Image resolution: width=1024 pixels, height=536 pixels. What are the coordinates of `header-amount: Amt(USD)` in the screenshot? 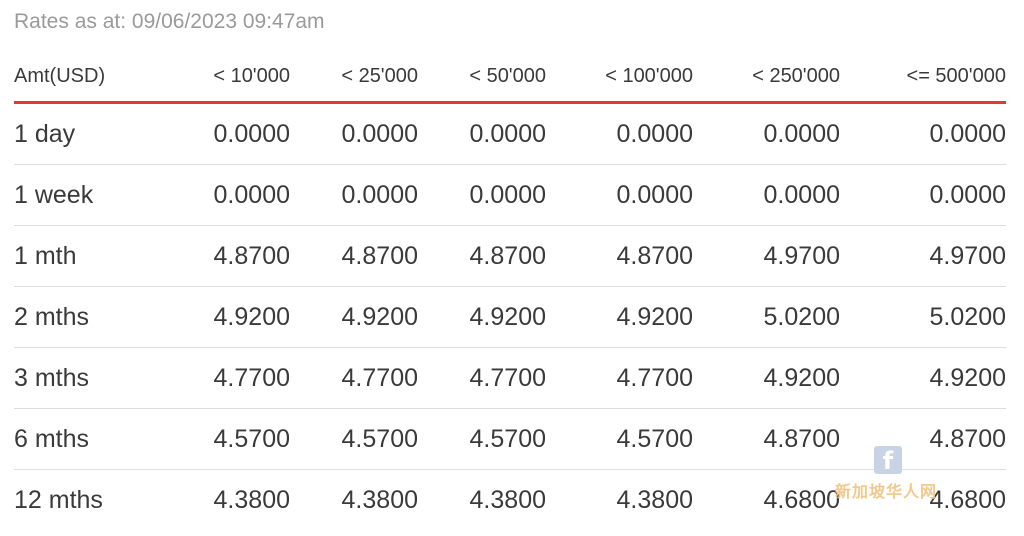 It's located at (90, 77).